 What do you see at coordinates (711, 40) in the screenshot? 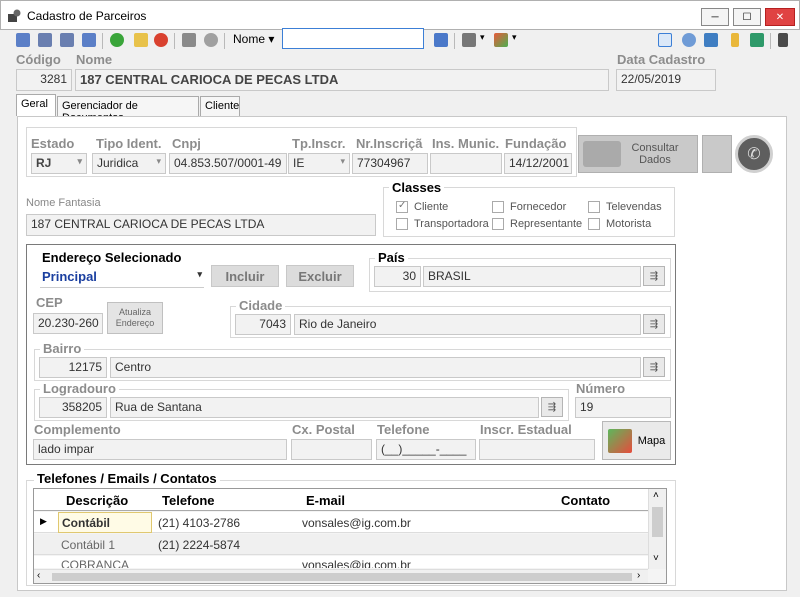
I see `calendar-icon` at bounding box center [711, 40].